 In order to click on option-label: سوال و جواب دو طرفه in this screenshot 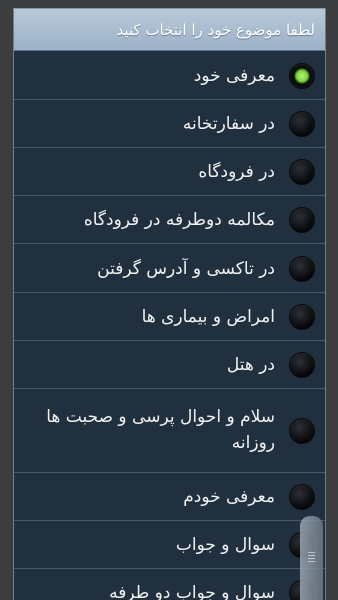, I will do `click(192, 591)`.